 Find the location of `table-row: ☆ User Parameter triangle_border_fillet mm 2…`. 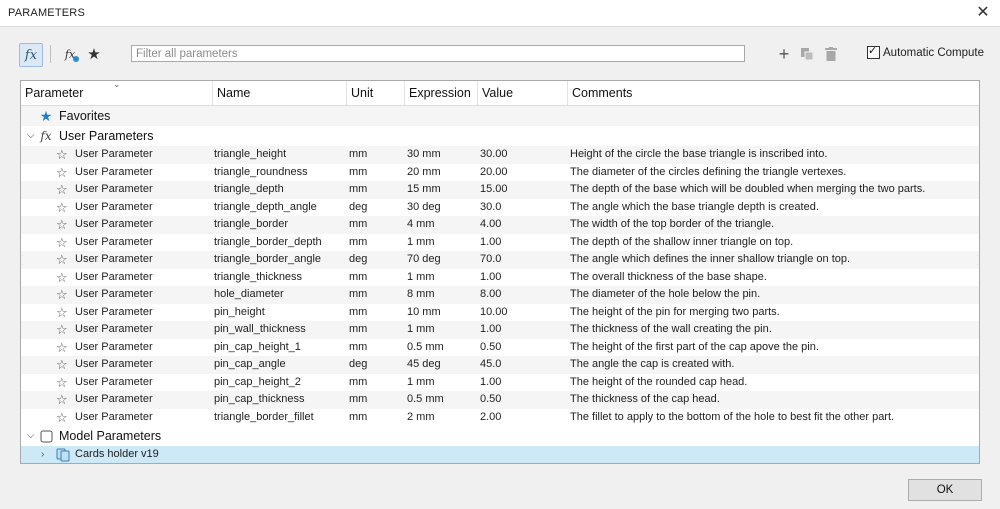

table-row: ☆ User Parameter triangle_border_fillet mm 2… is located at coordinates (500, 417).